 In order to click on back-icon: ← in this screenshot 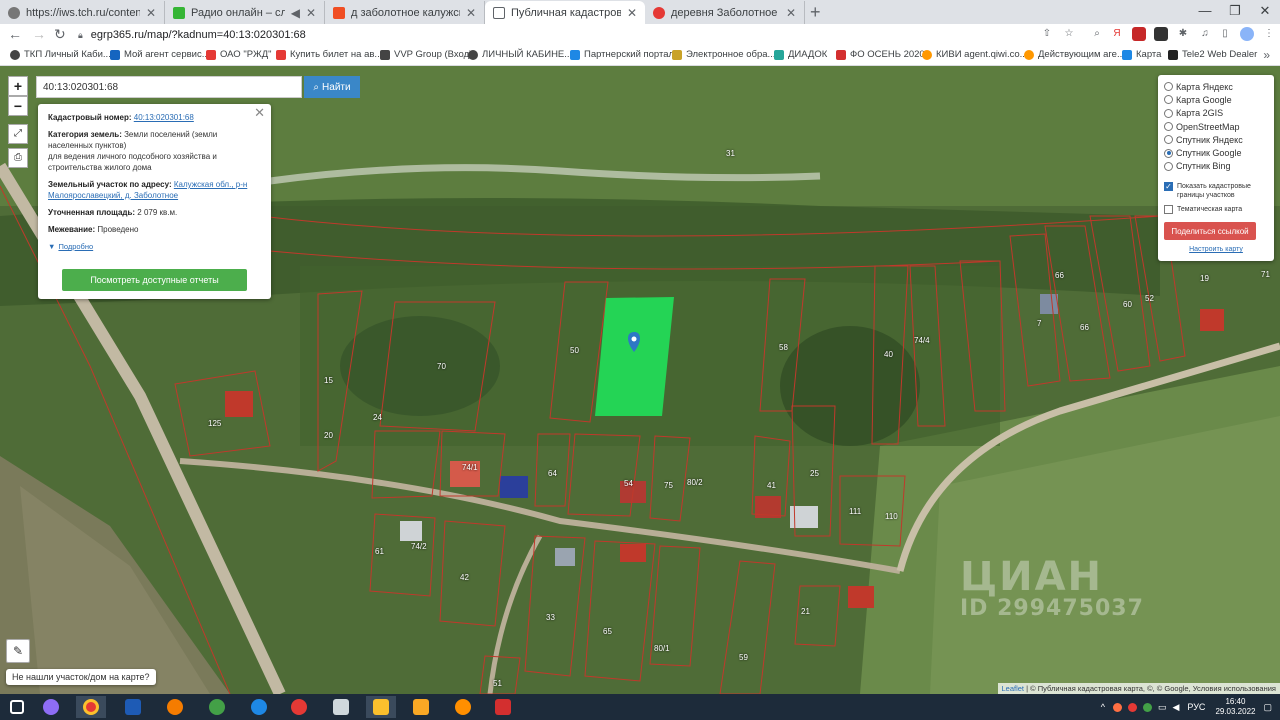, I will do `click(15, 34)`.